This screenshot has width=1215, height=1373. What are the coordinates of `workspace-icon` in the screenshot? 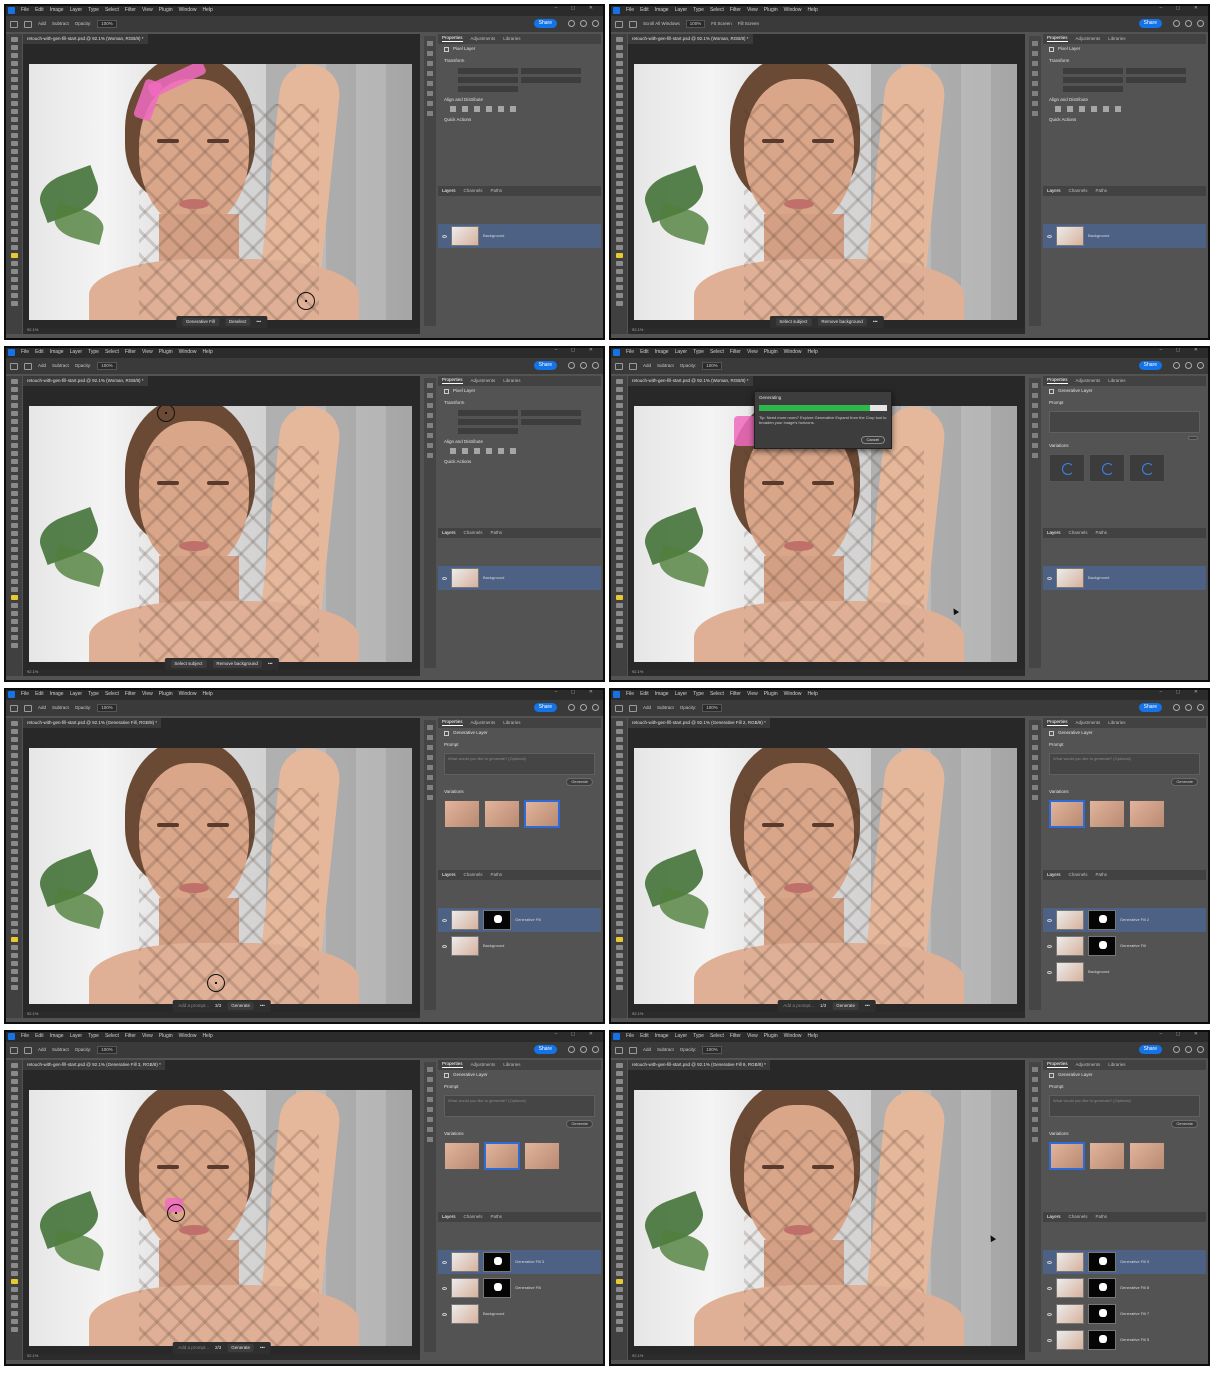 It's located at (1200, 23).